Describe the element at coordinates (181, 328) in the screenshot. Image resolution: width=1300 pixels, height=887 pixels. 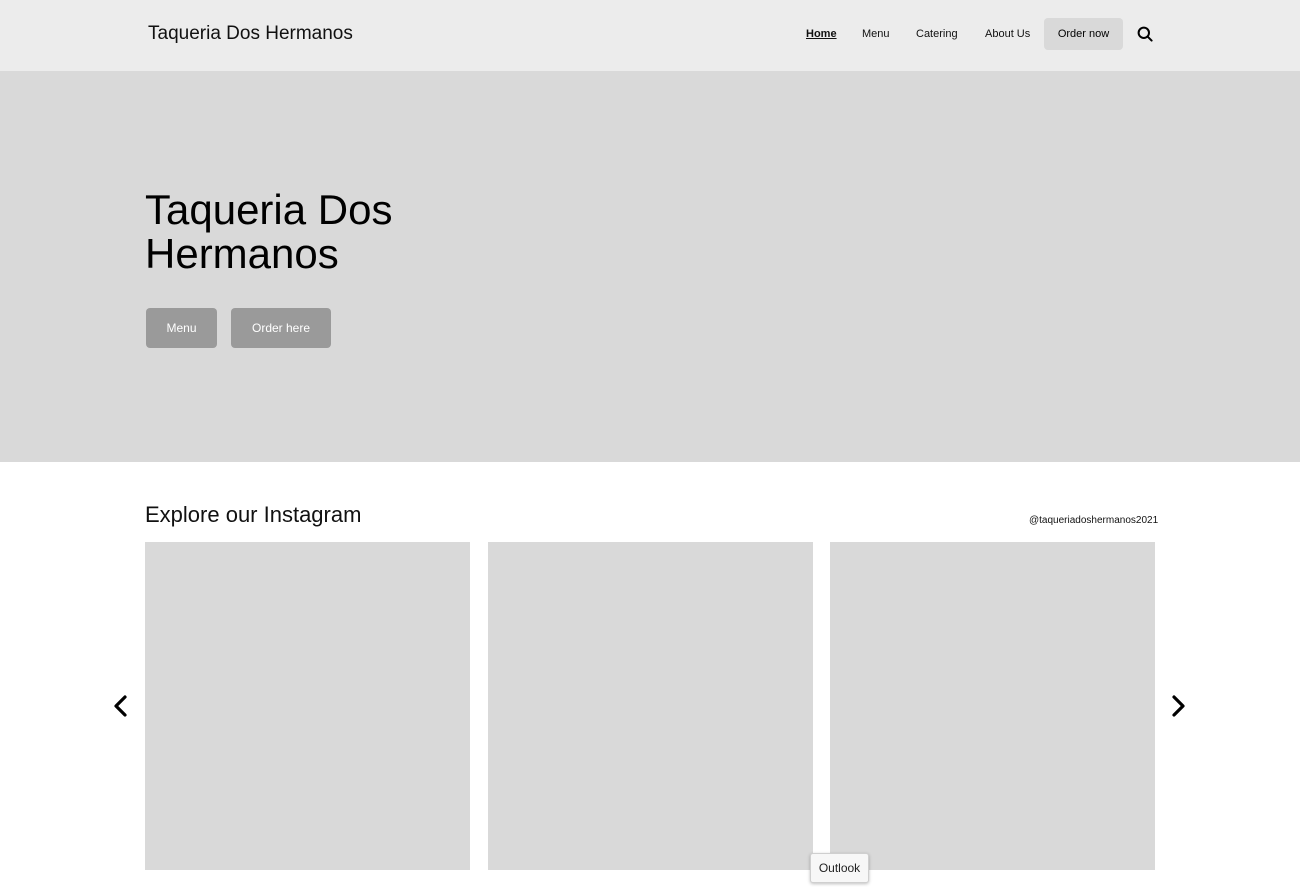
I see `hero-menu-button: Menu` at that location.